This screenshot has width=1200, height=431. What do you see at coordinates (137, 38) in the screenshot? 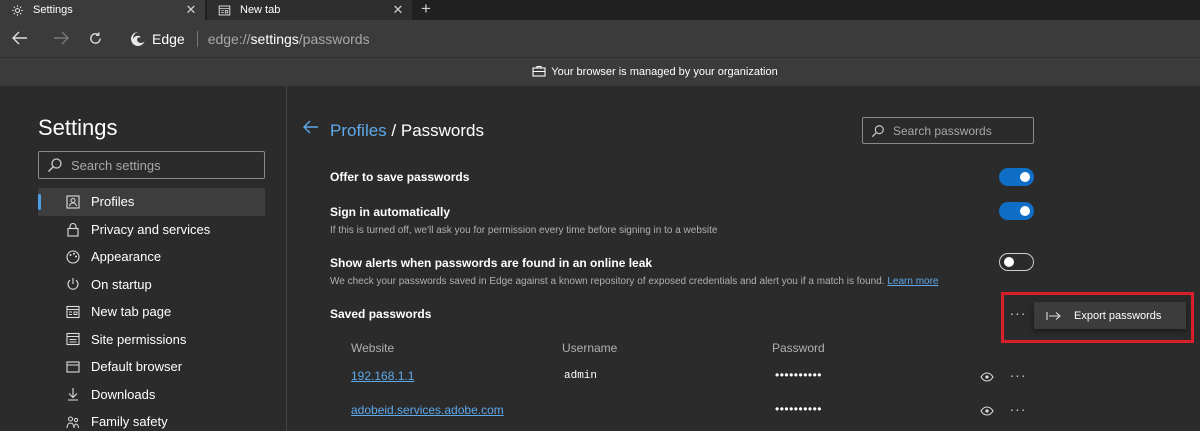
I see `edge-logo-icon` at bounding box center [137, 38].